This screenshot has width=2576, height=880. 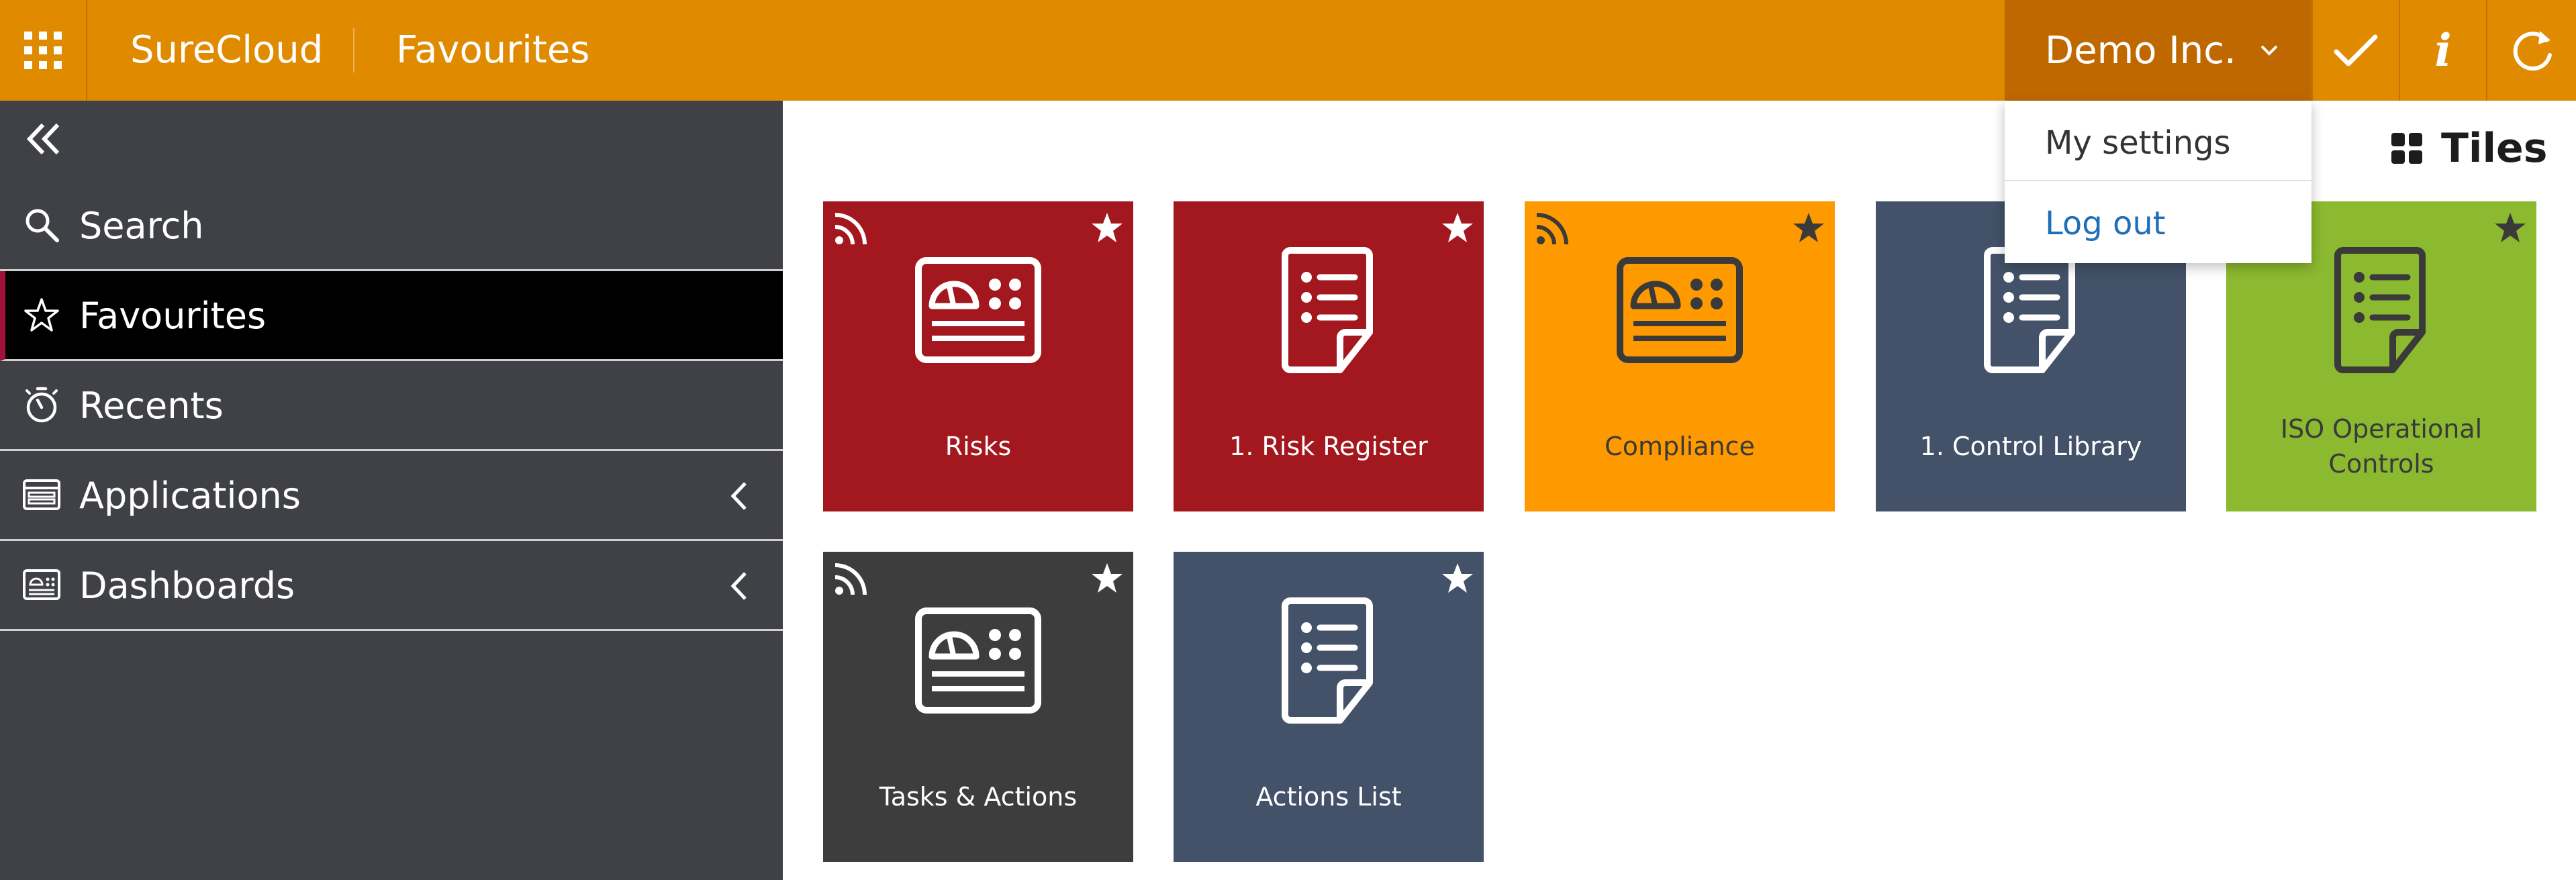 I want to click on favourite-tile: Risks, so click(x=978, y=356).